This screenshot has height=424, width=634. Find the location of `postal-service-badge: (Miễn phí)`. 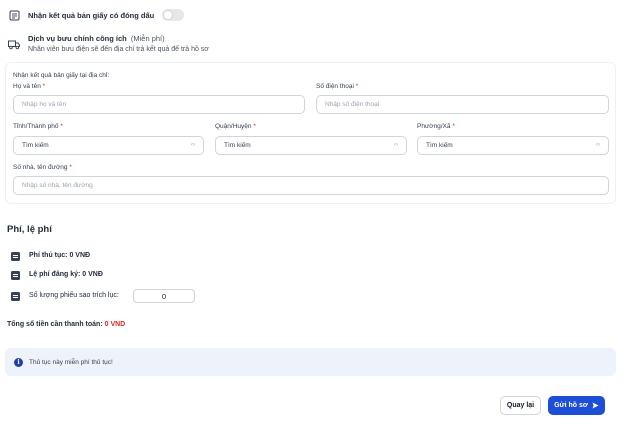

postal-service-badge: (Miễn phí) is located at coordinates (147, 38).